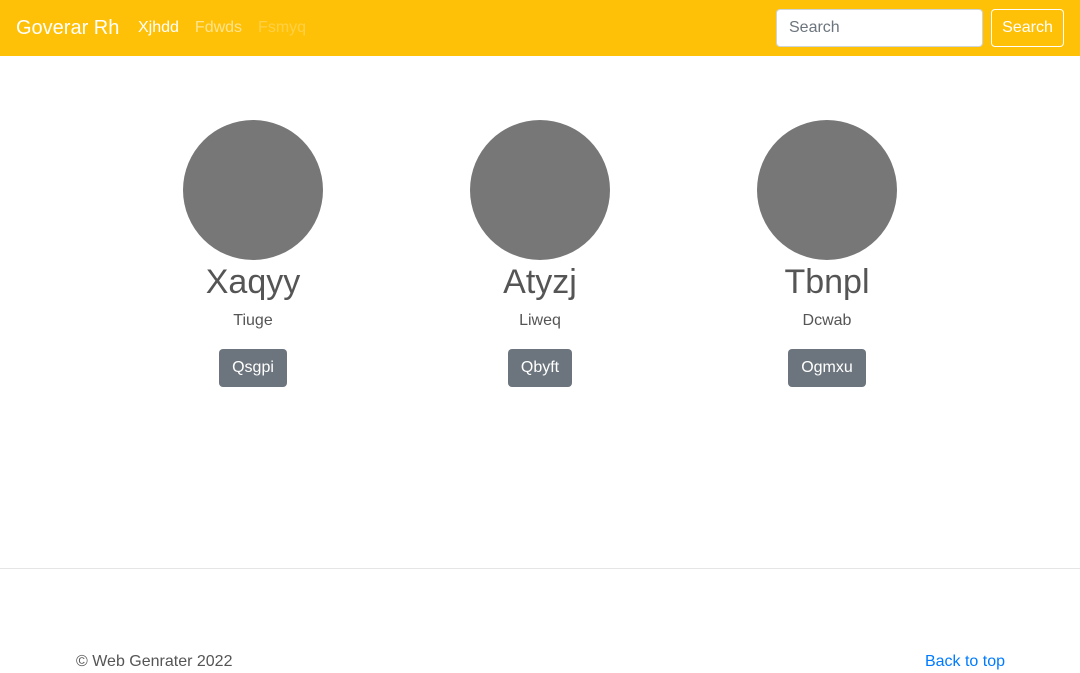  I want to click on person-role: Liweq, so click(540, 320).